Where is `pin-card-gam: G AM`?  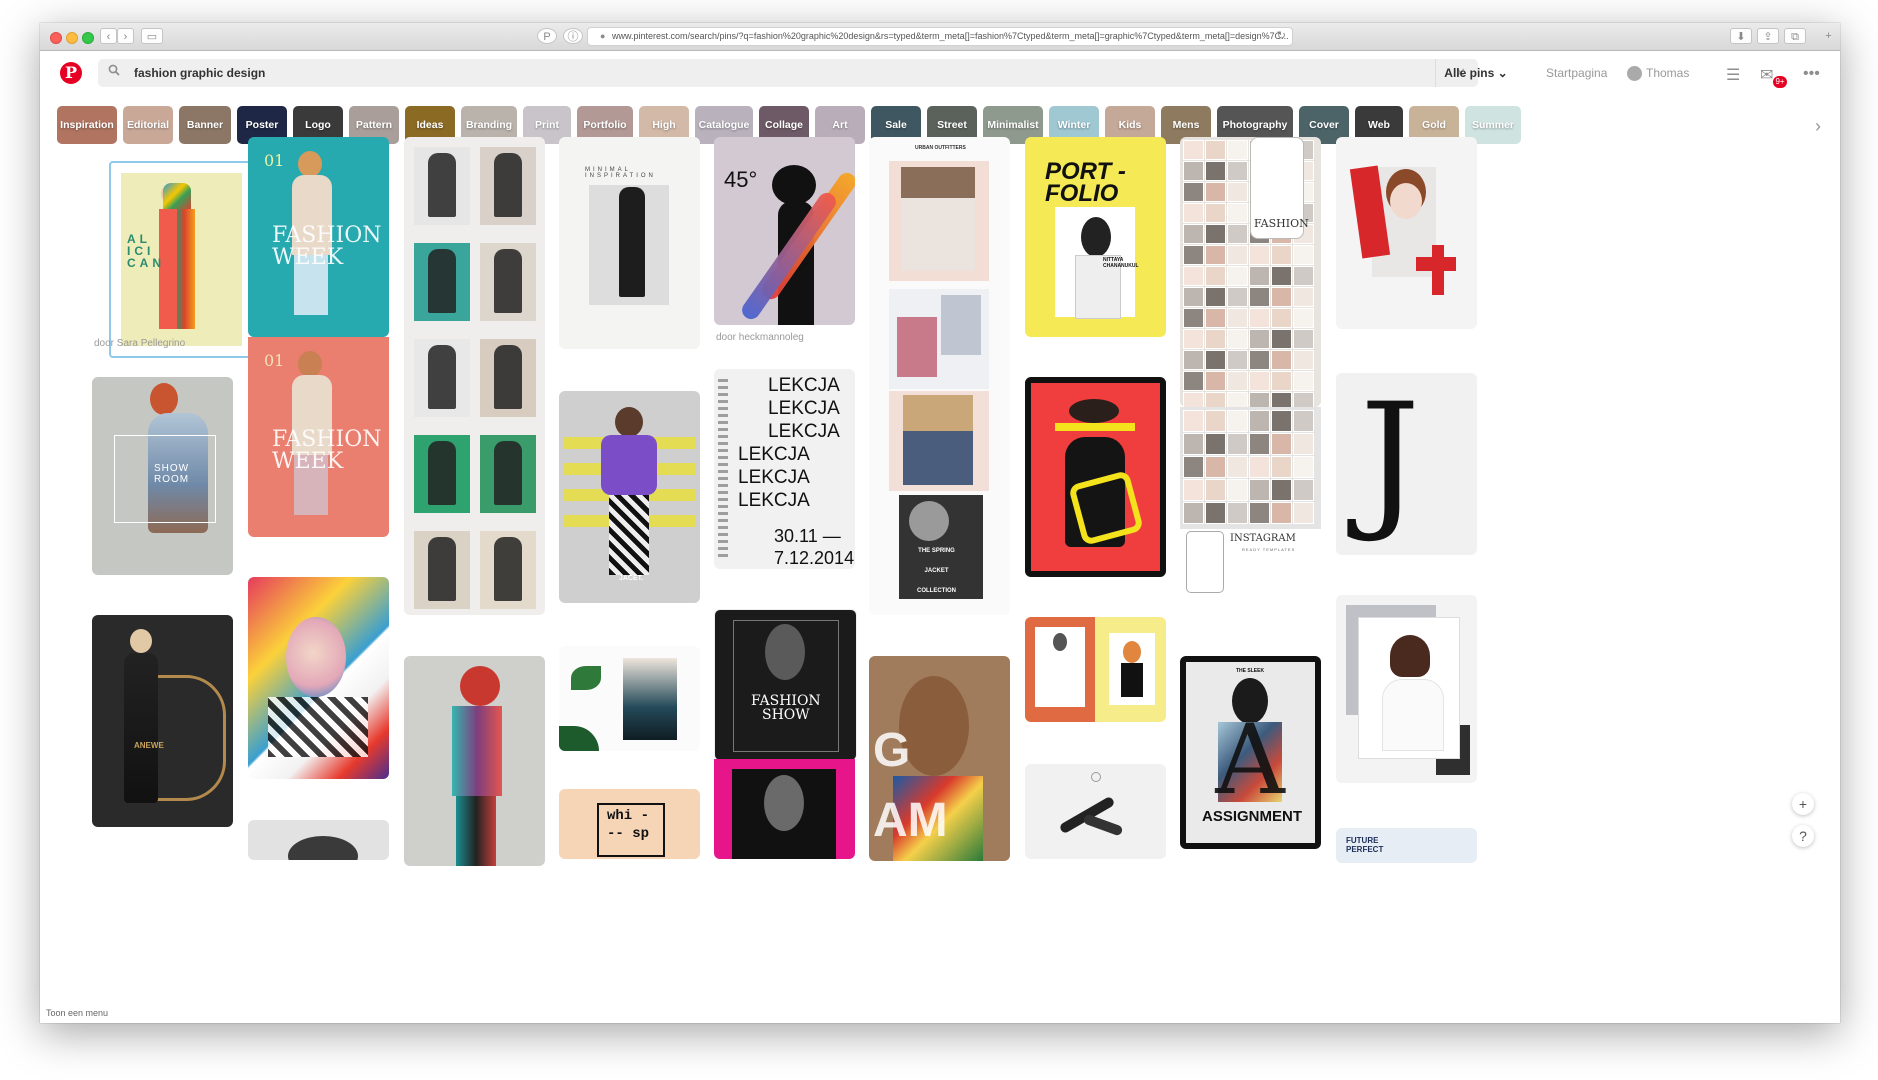 pin-card-gam: G AM is located at coordinates (939, 758).